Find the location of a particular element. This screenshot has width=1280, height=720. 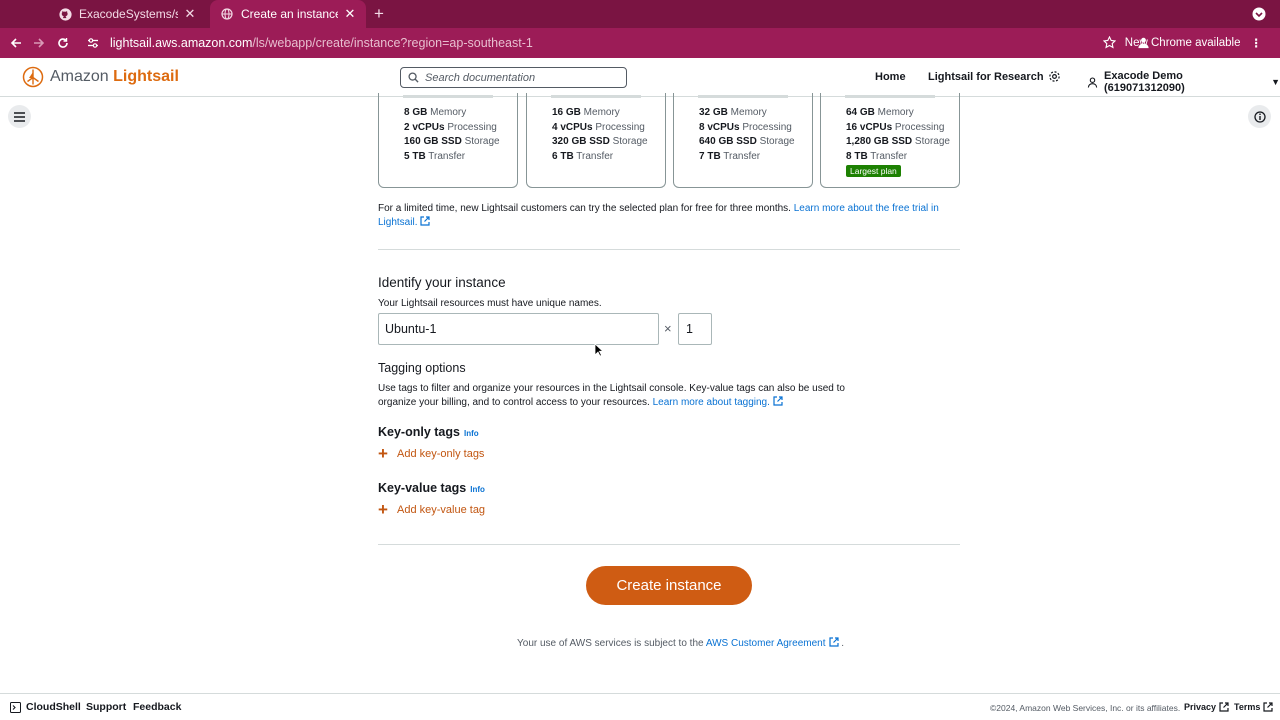

section-divider is located at coordinates (669, 544).